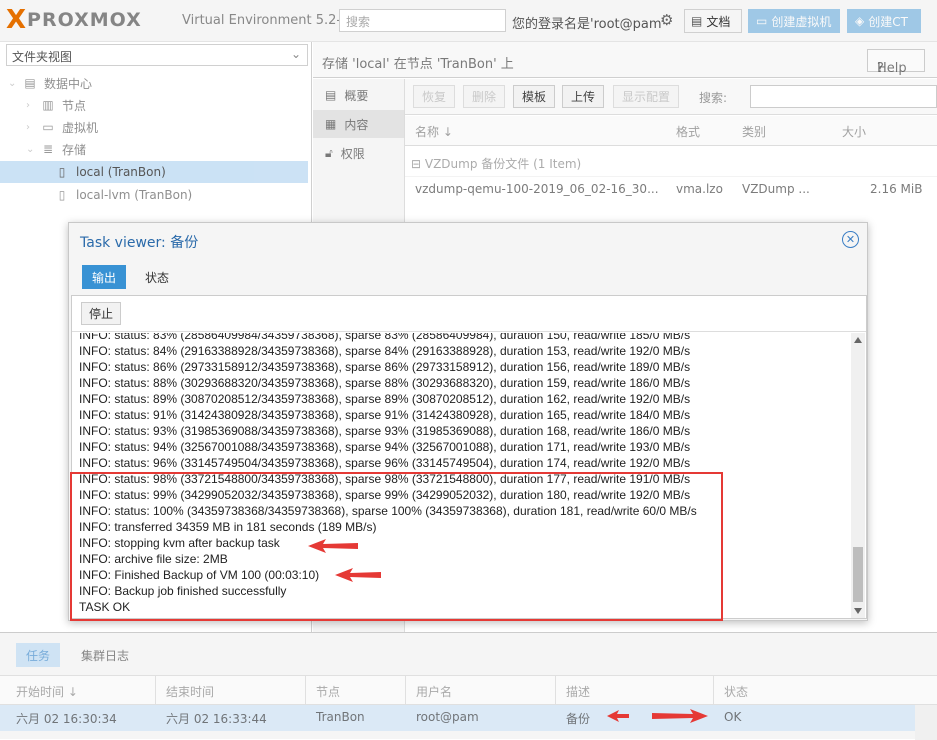 The image size is (937, 740). I want to click on gear-icon: ⚙, so click(666, 20).